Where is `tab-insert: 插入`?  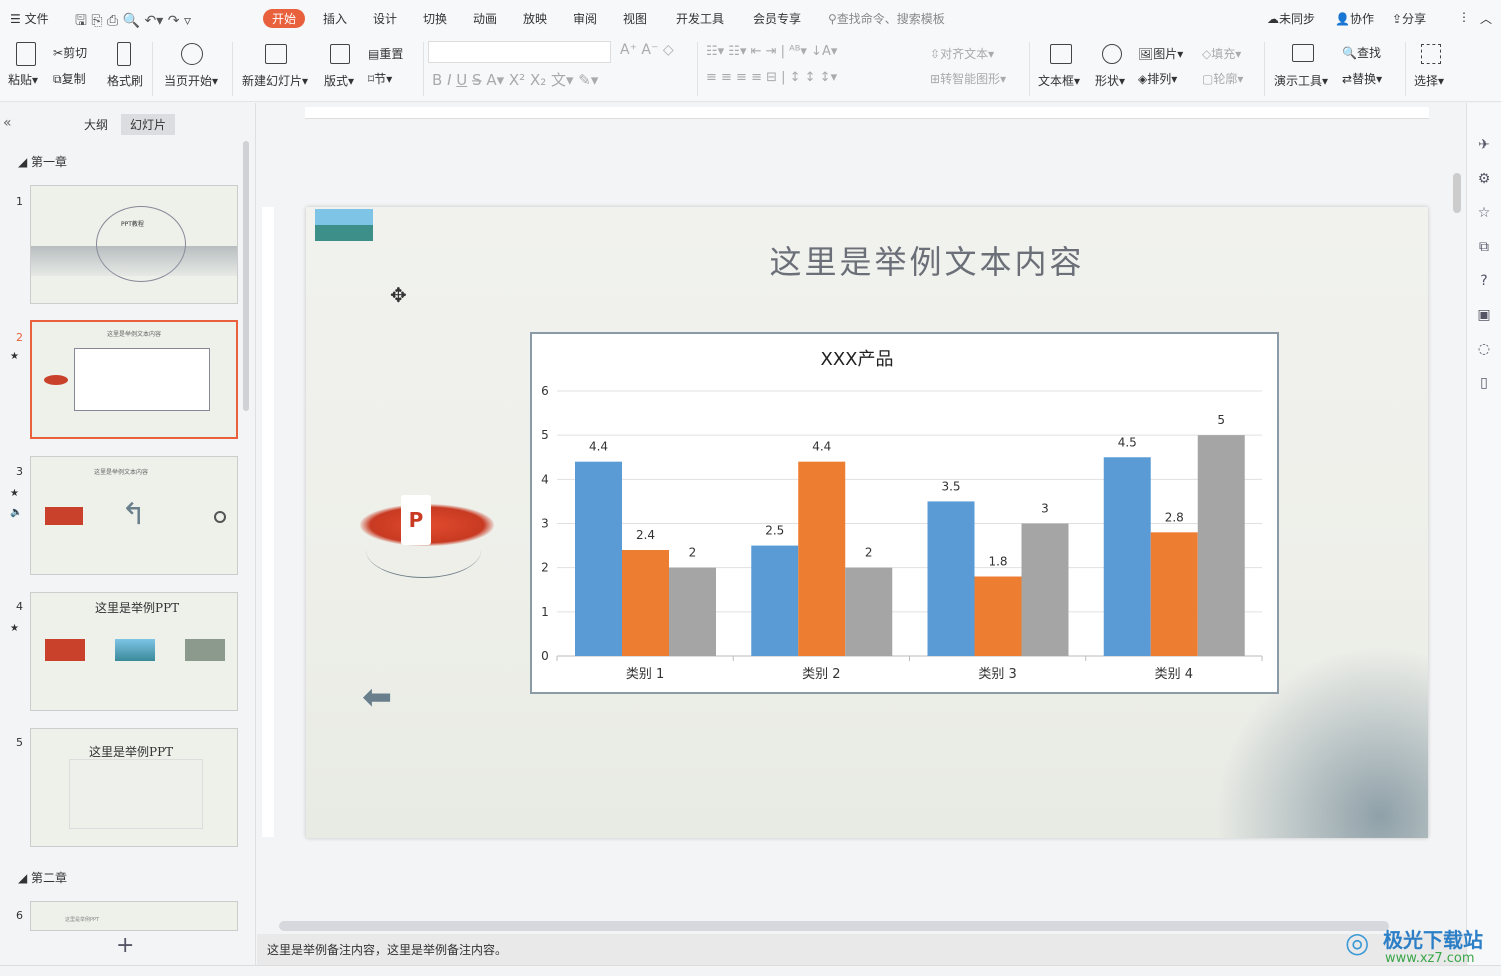
tab-insert: 插入 is located at coordinates (335, 18).